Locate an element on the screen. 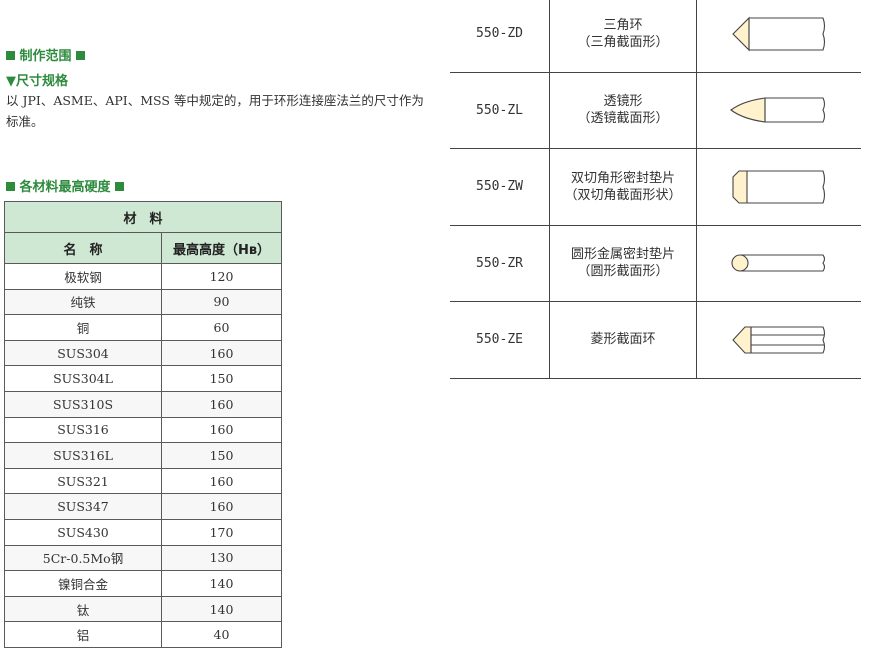 The width and height of the screenshot is (869, 648). material-name-cell: 5Cr-0.5Mo钢 is located at coordinates (83, 558).